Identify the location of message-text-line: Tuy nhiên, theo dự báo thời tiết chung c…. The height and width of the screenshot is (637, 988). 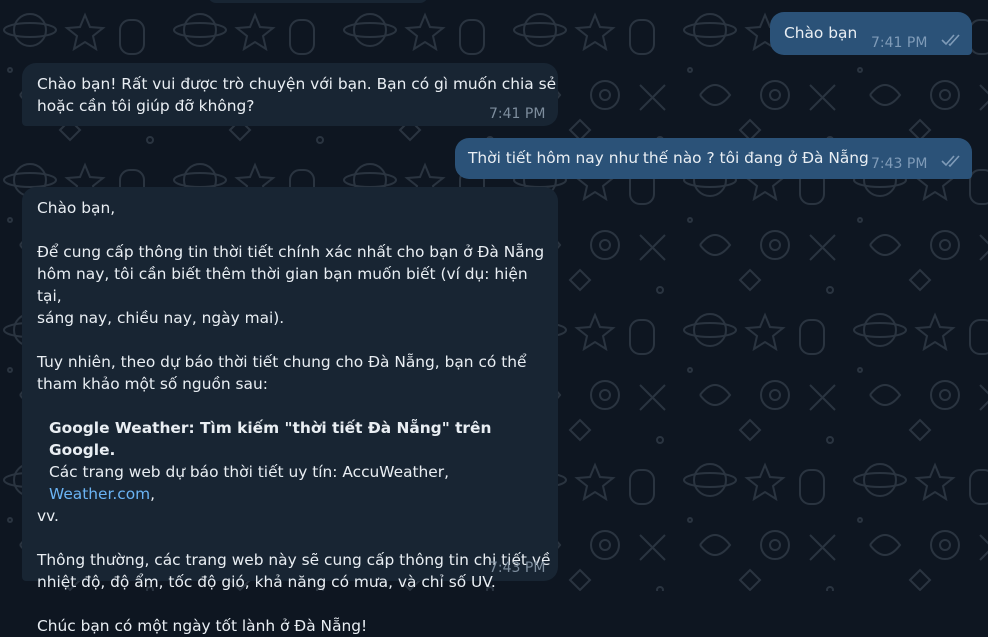
(282, 362).